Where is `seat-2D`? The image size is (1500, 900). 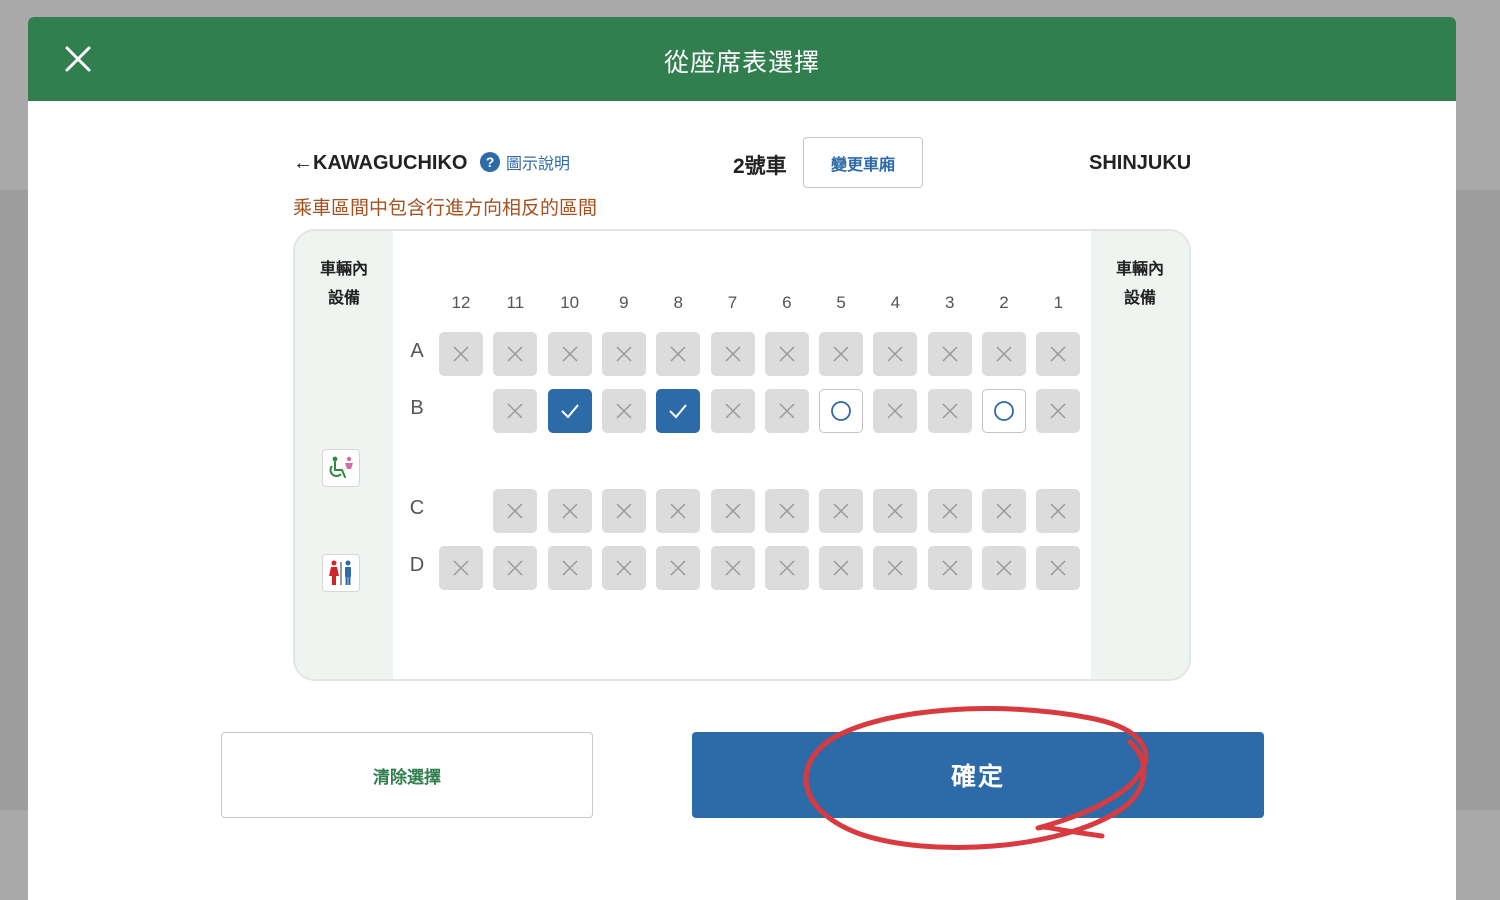
seat-2D is located at coordinates (1004, 568).